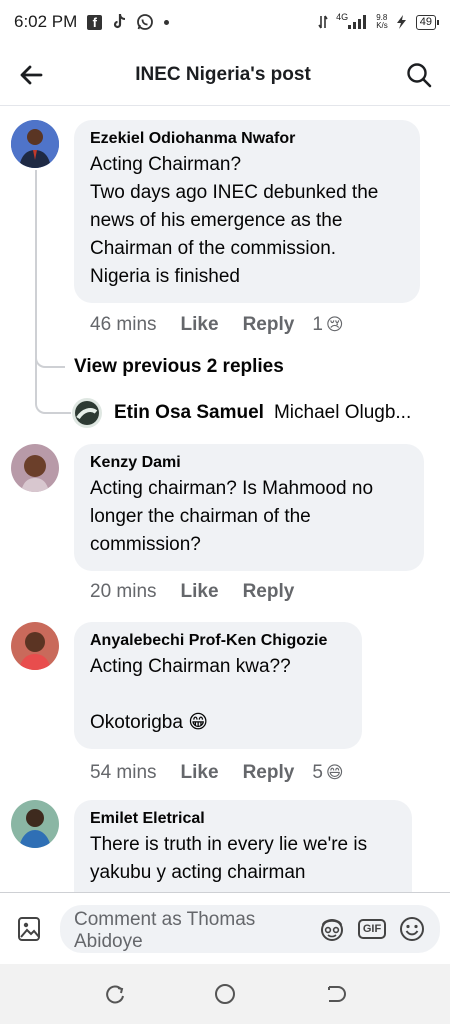  What do you see at coordinates (249, 463) in the screenshot?
I see `commenter-name: Kenzy Dami` at bounding box center [249, 463].